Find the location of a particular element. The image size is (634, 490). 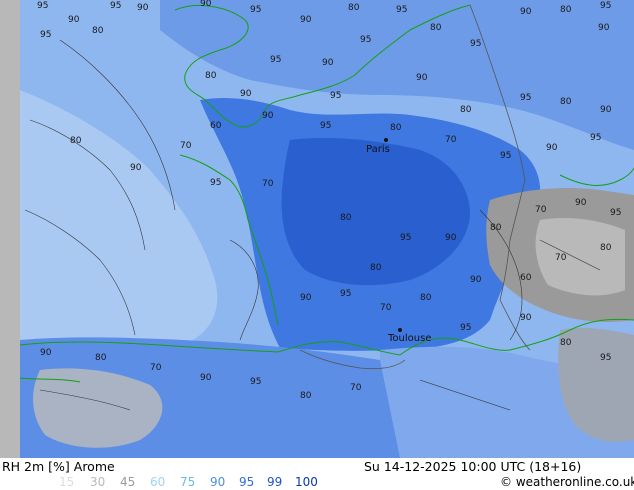

legend-item-15: 15 is located at coordinates (67, 482).